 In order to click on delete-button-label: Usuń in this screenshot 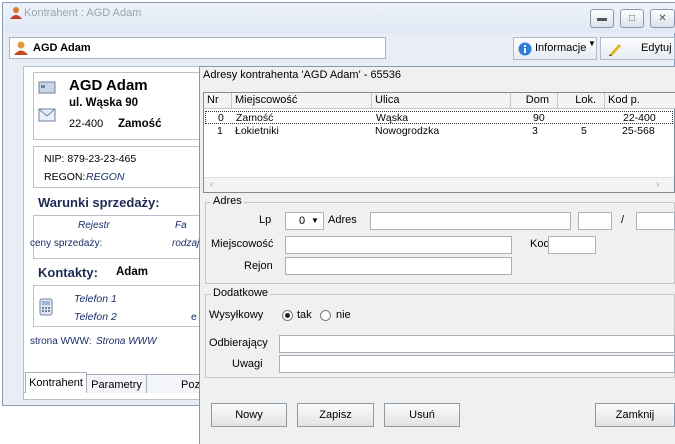, I will do `click(422, 415)`.